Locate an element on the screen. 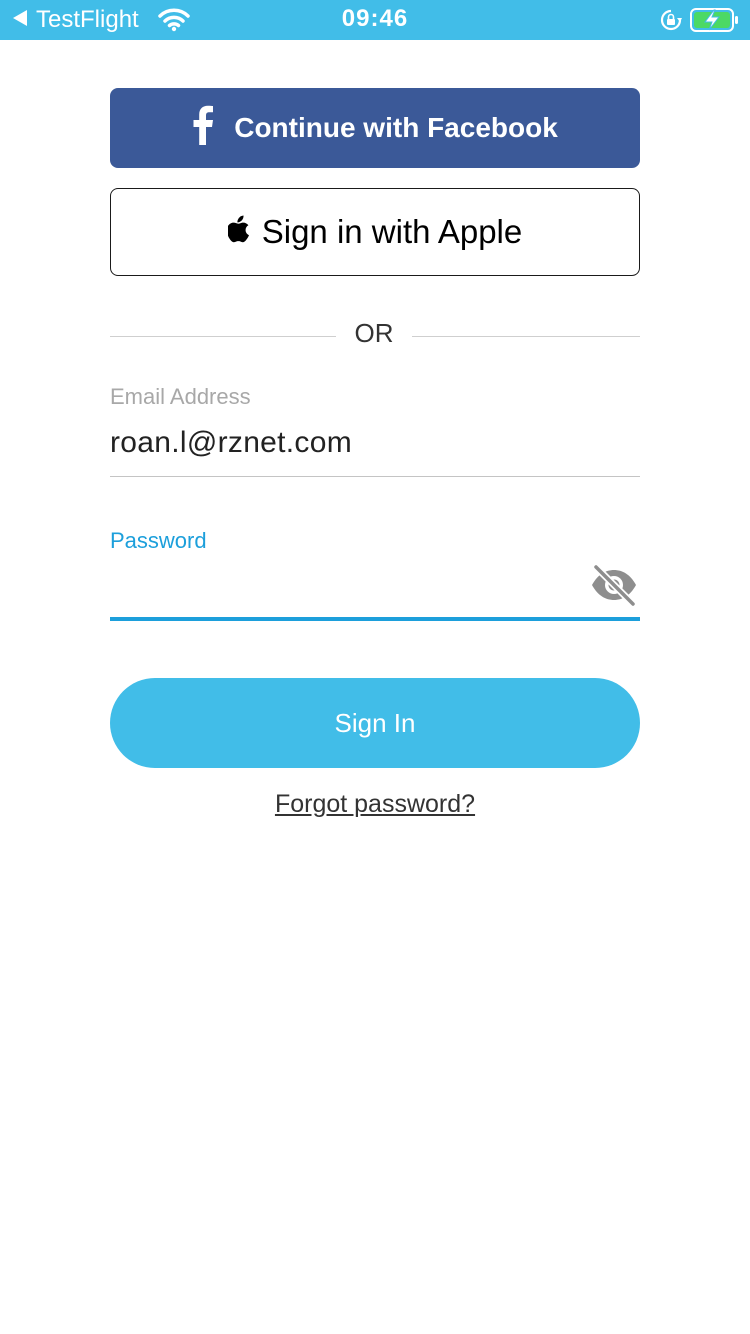 This screenshot has height=1334, width=750. email-label: Email Address is located at coordinates (180, 396).